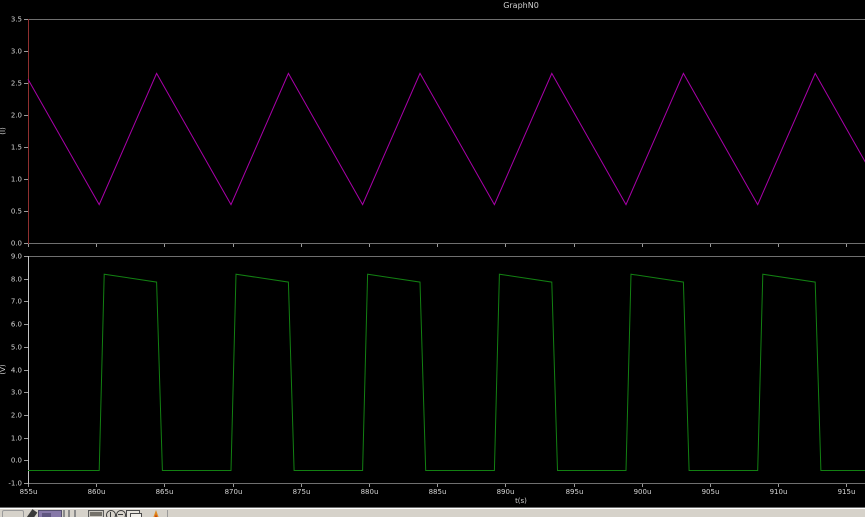 The image size is (865, 517). What do you see at coordinates (643, 492) in the screenshot?
I see `x-tick-label: 900u` at bounding box center [643, 492].